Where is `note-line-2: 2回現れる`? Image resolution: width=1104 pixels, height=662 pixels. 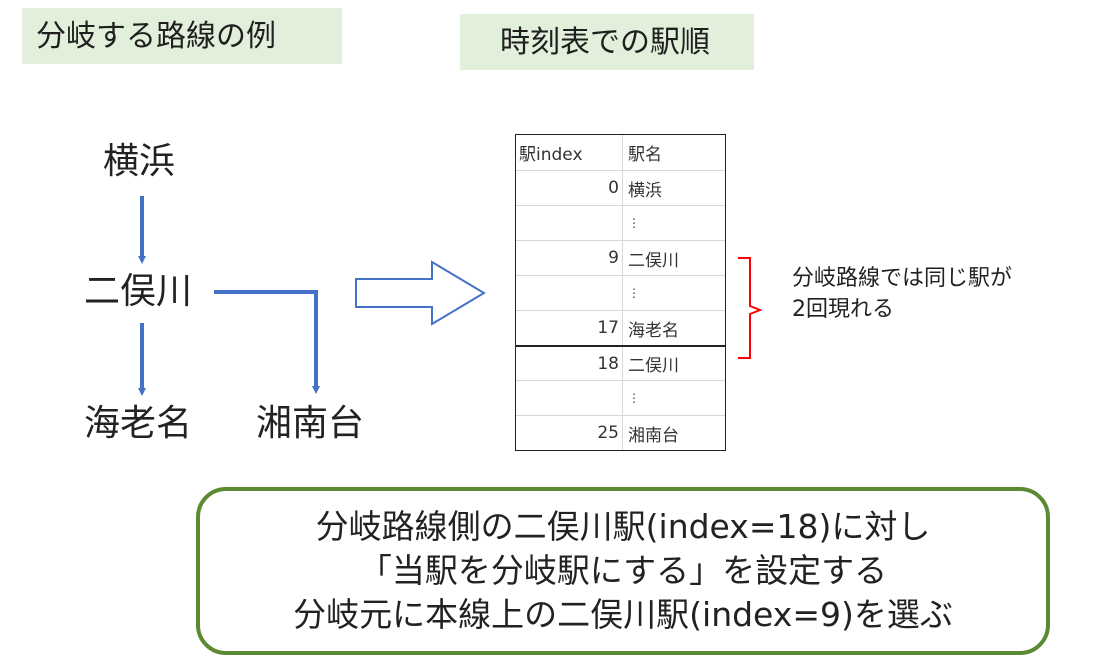
note-line-2: 2回現れる is located at coordinates (843, 309).